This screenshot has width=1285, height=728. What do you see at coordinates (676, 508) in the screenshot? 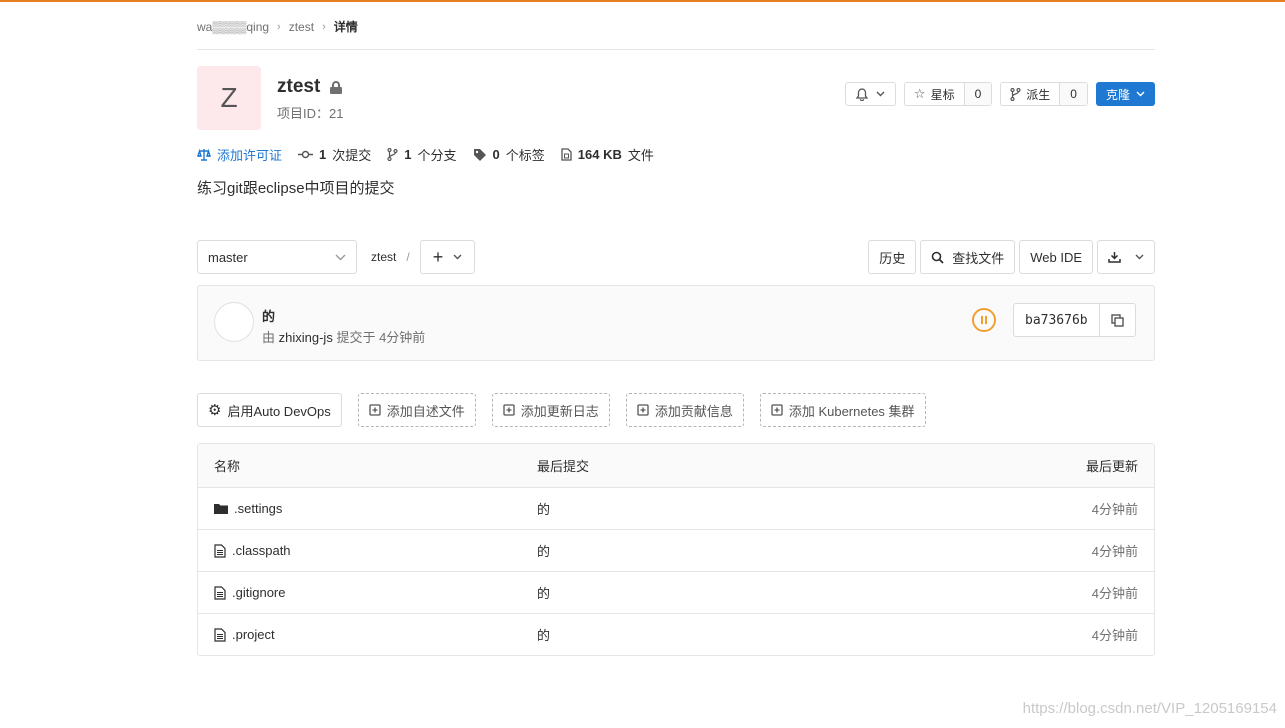
I see `table-row: .settings 的 4分钟前` at bounding box center [676, 508].